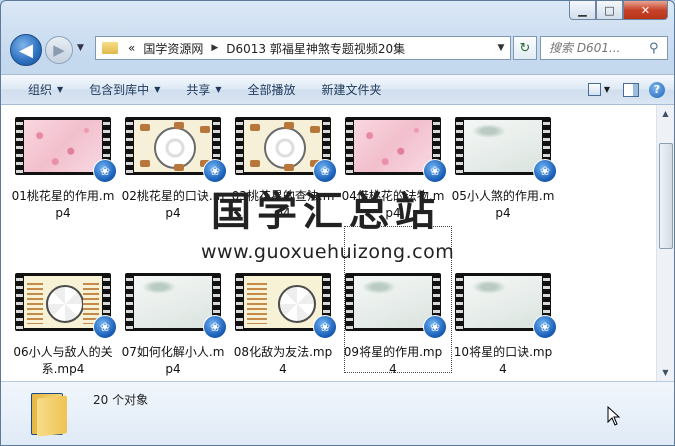 This screenshot has height=446, width=675. Describe the element at coordinates (121, 400) in the screenshot. I see `item-count: 20 个对象` at that location.